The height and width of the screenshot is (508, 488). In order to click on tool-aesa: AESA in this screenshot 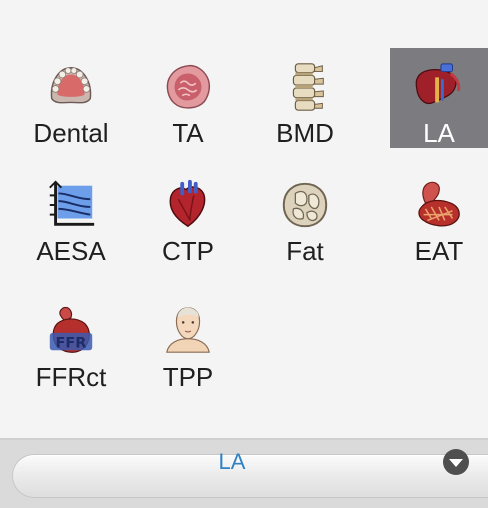, I will do `click(71, 216)`.